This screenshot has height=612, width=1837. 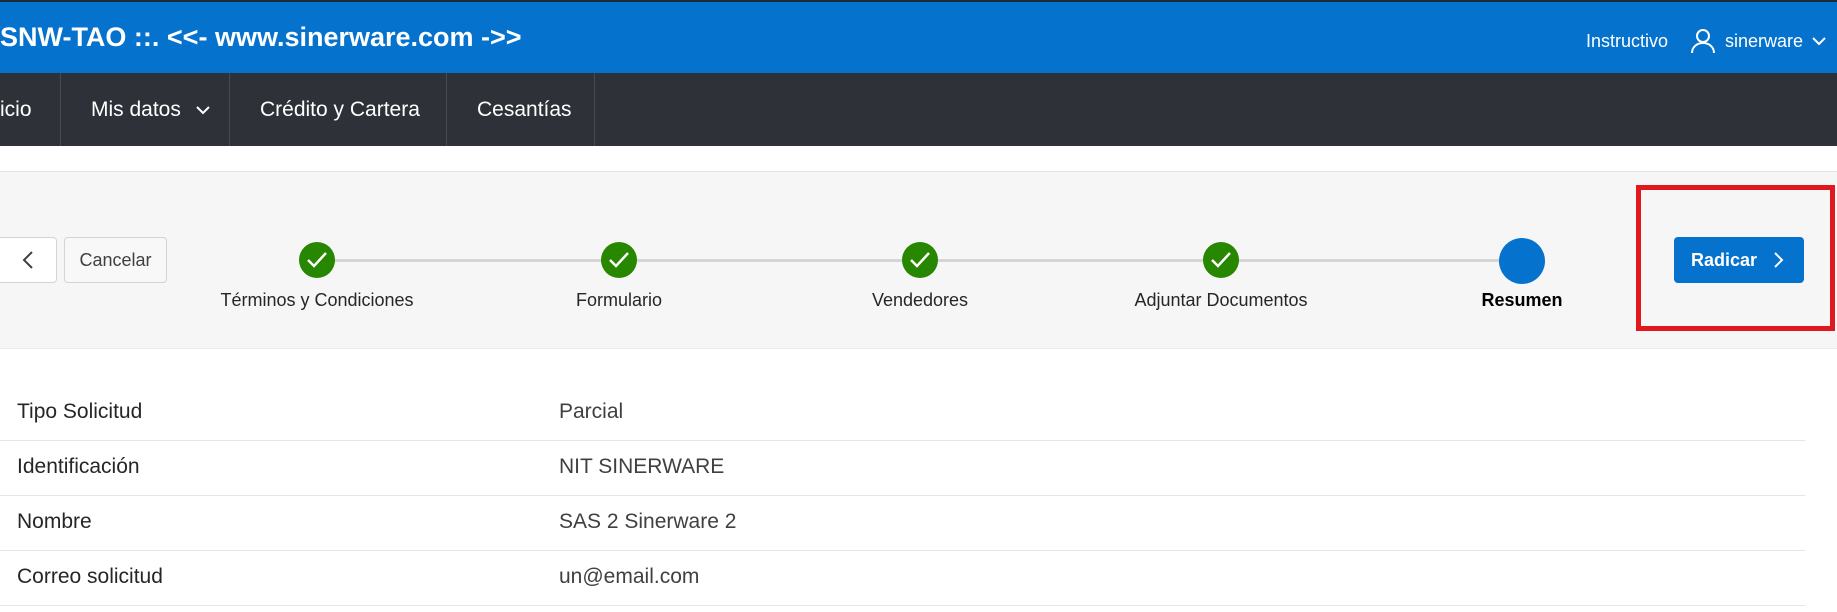 What do you see at coordinates (261, 37) in the screenshot?
I see `app-title: SNW-TAO ::. <<- www.sinerware.com ->>` at bounding box center [261, 37].